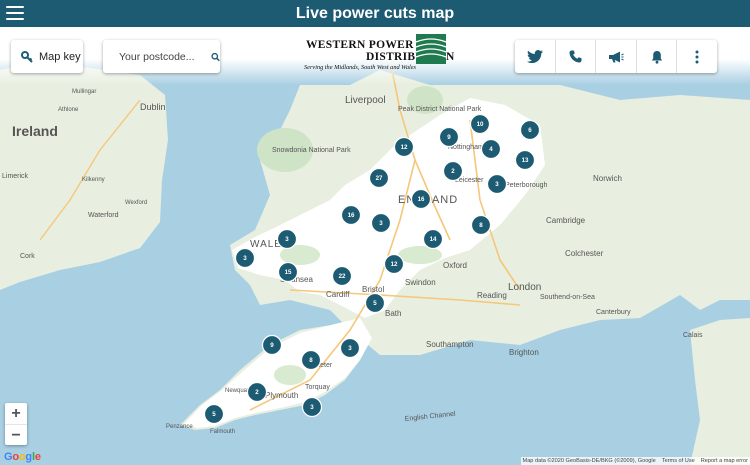 Image resolution: width=750 pixels, height=465 pixels. I want to click on power-cut-marker: 13, so click(525, 160).